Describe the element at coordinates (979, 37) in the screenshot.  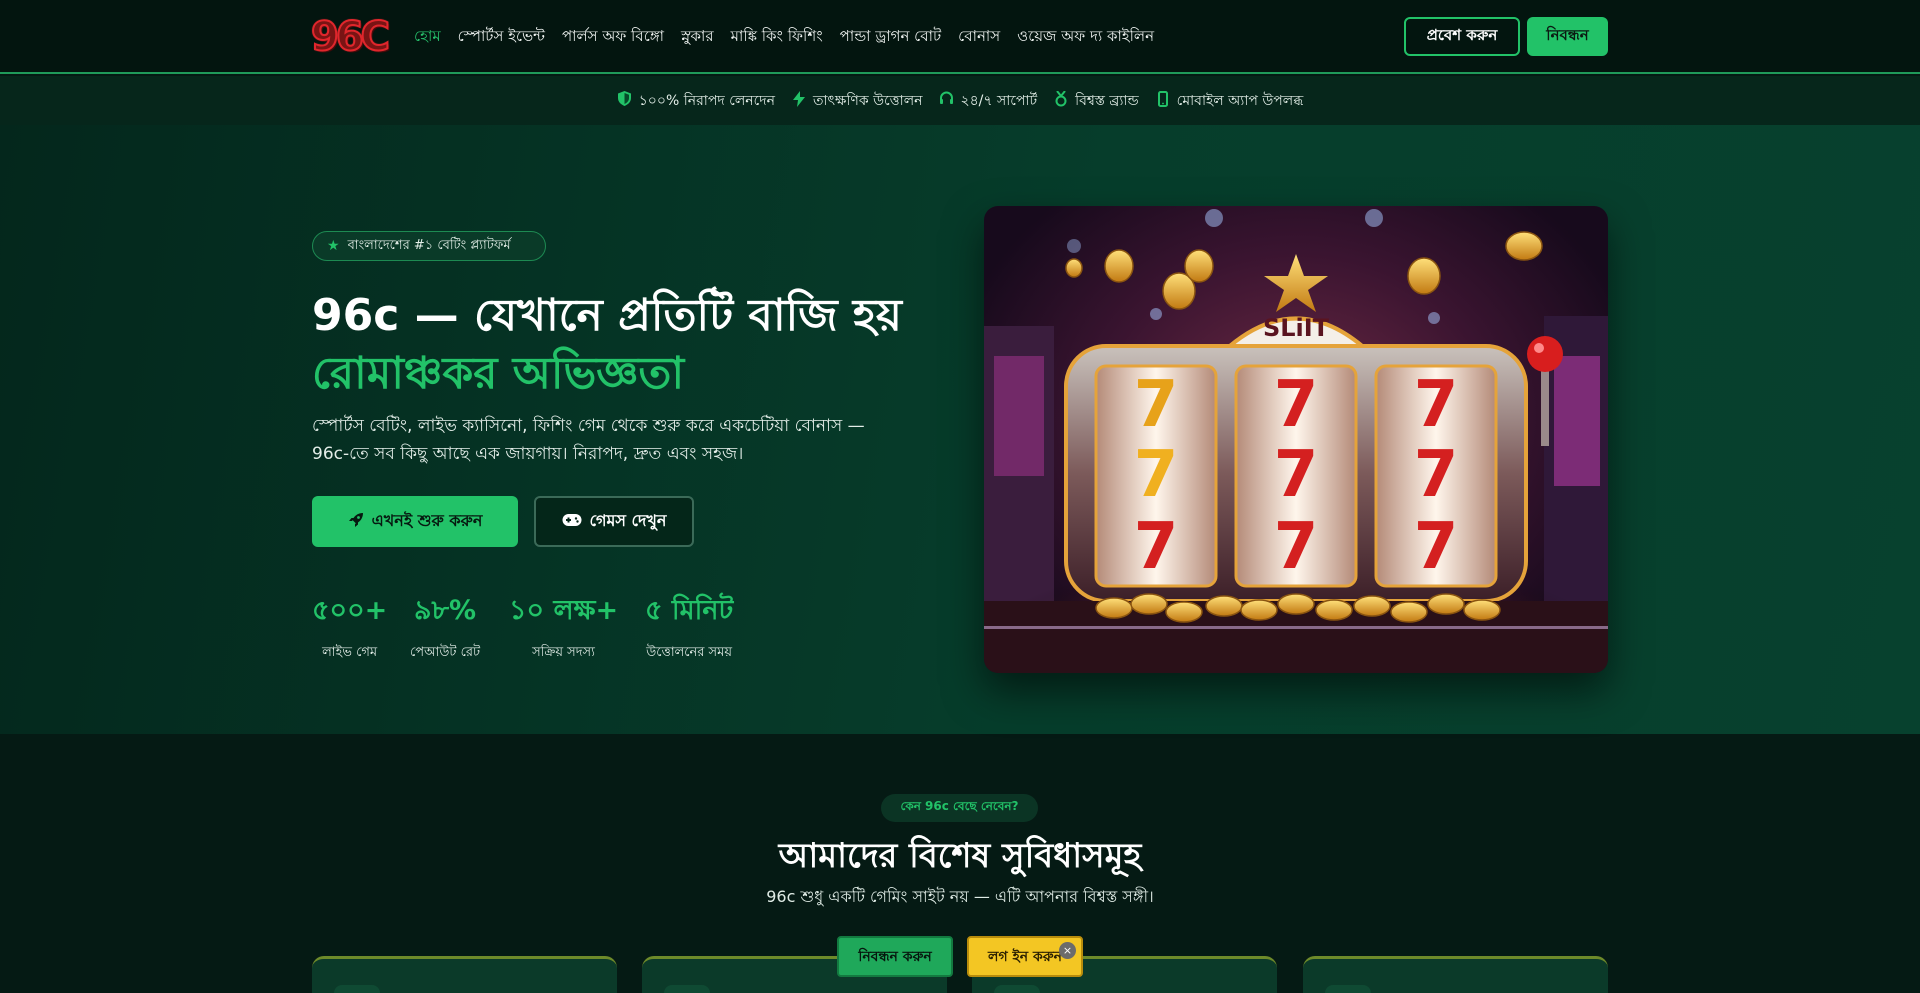
I see `nav-item-bonus: বোনাস` at that location.